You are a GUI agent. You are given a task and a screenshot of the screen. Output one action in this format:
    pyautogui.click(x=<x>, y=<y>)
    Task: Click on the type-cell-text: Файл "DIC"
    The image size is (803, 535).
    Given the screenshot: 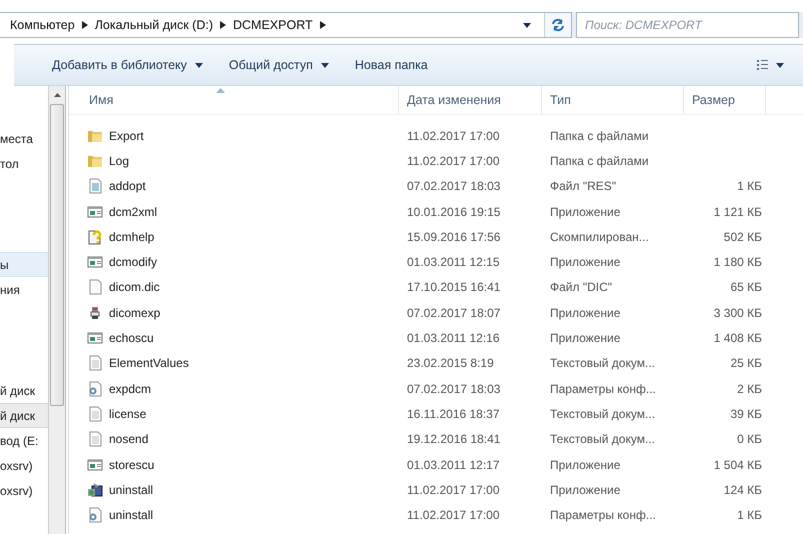 What is the action you would take?
    pyautogui.click(x=581, y=287)
    